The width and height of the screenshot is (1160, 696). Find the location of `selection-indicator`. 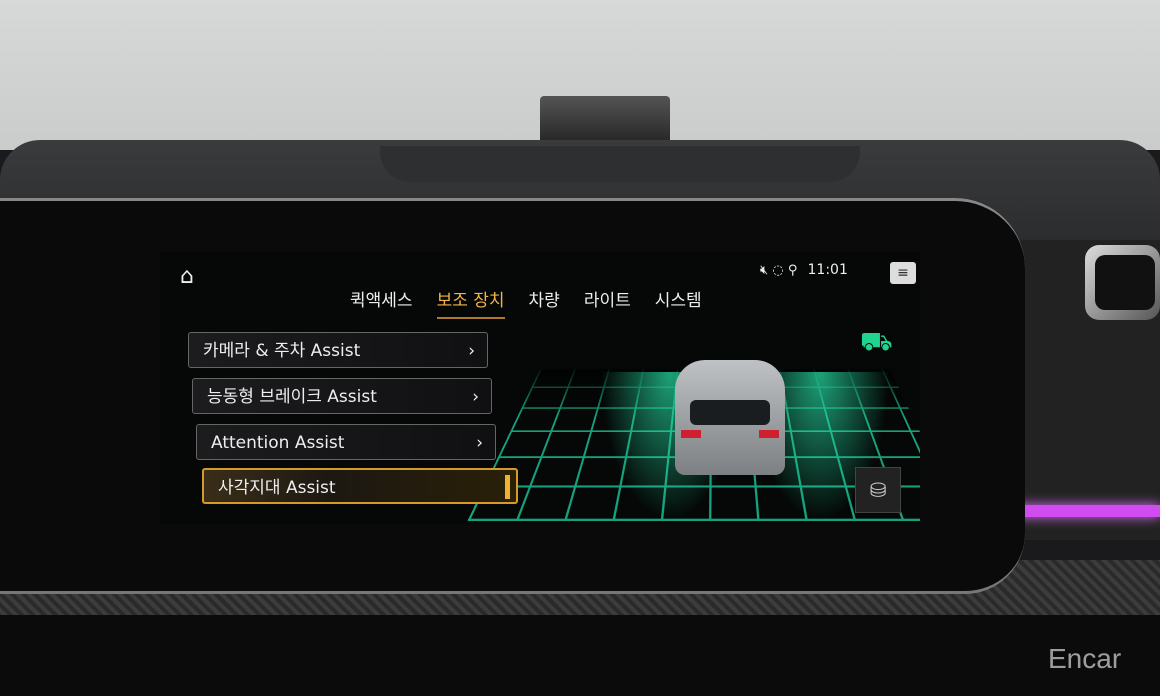

selection-indicator is located at coordinates (507, 487).